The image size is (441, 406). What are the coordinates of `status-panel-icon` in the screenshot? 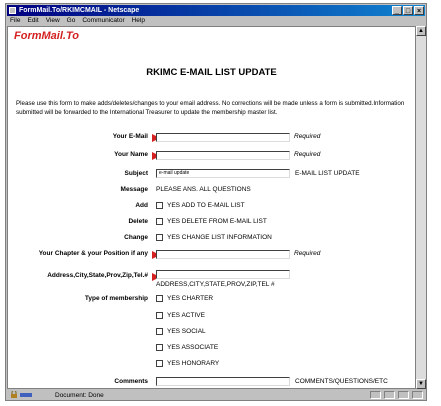 It's located at (375, 395).